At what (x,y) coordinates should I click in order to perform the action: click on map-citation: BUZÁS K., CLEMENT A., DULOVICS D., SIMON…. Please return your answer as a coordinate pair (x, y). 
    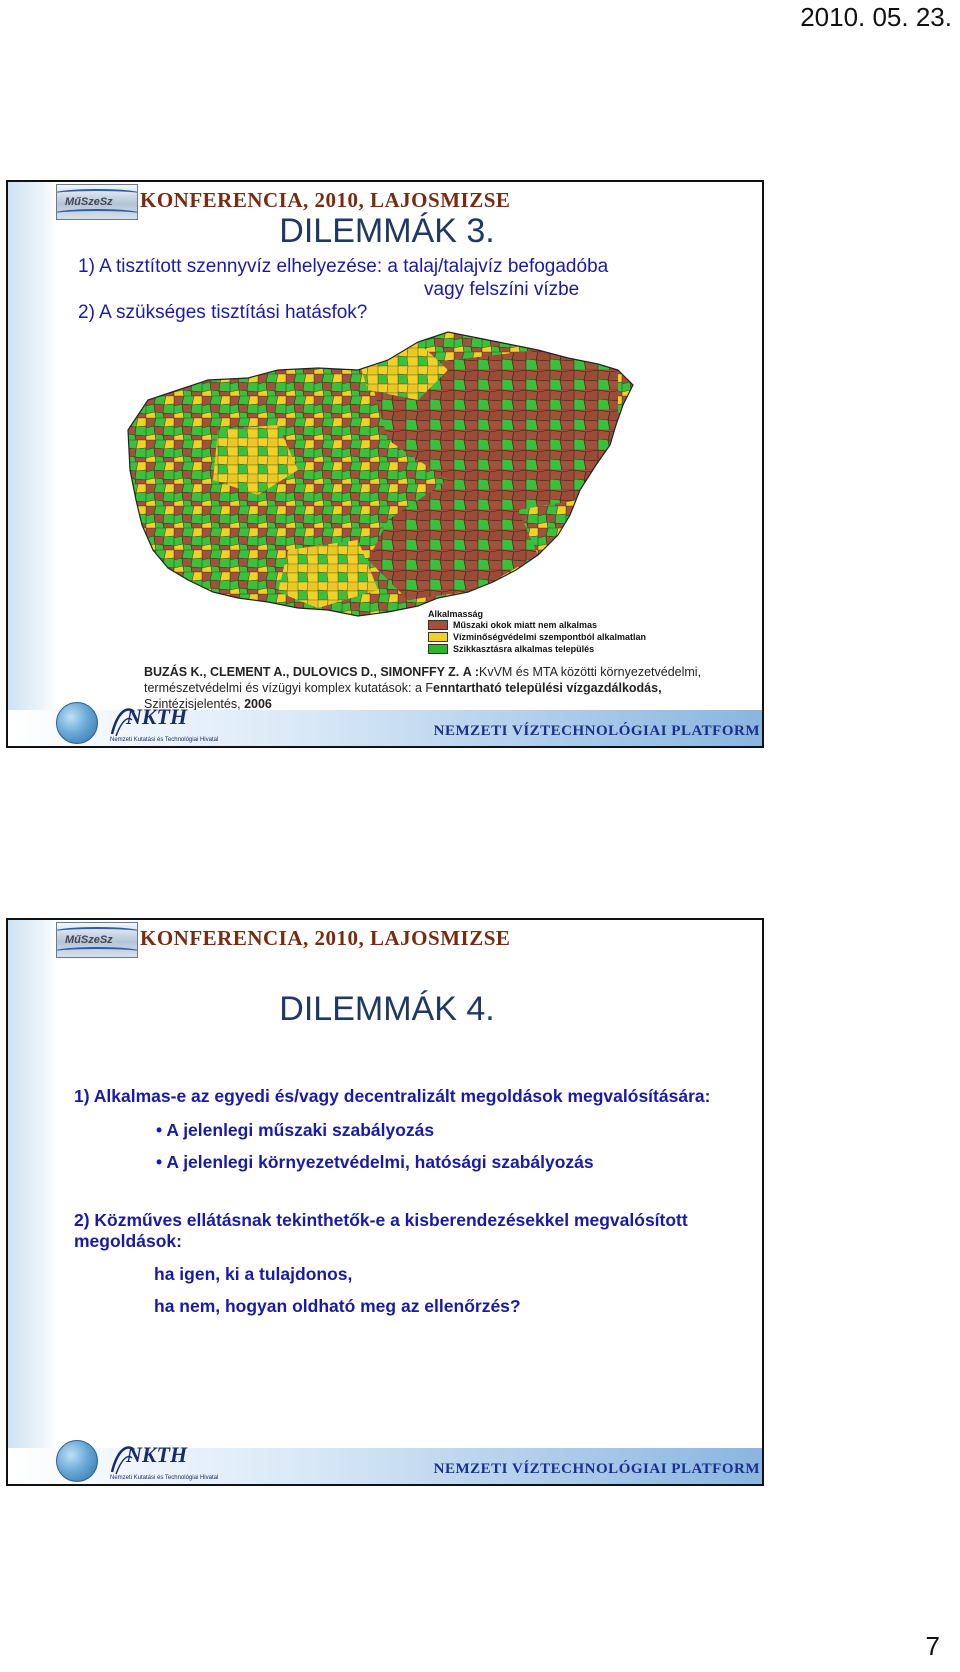
    Looking at the image, I should click on (444, 688).